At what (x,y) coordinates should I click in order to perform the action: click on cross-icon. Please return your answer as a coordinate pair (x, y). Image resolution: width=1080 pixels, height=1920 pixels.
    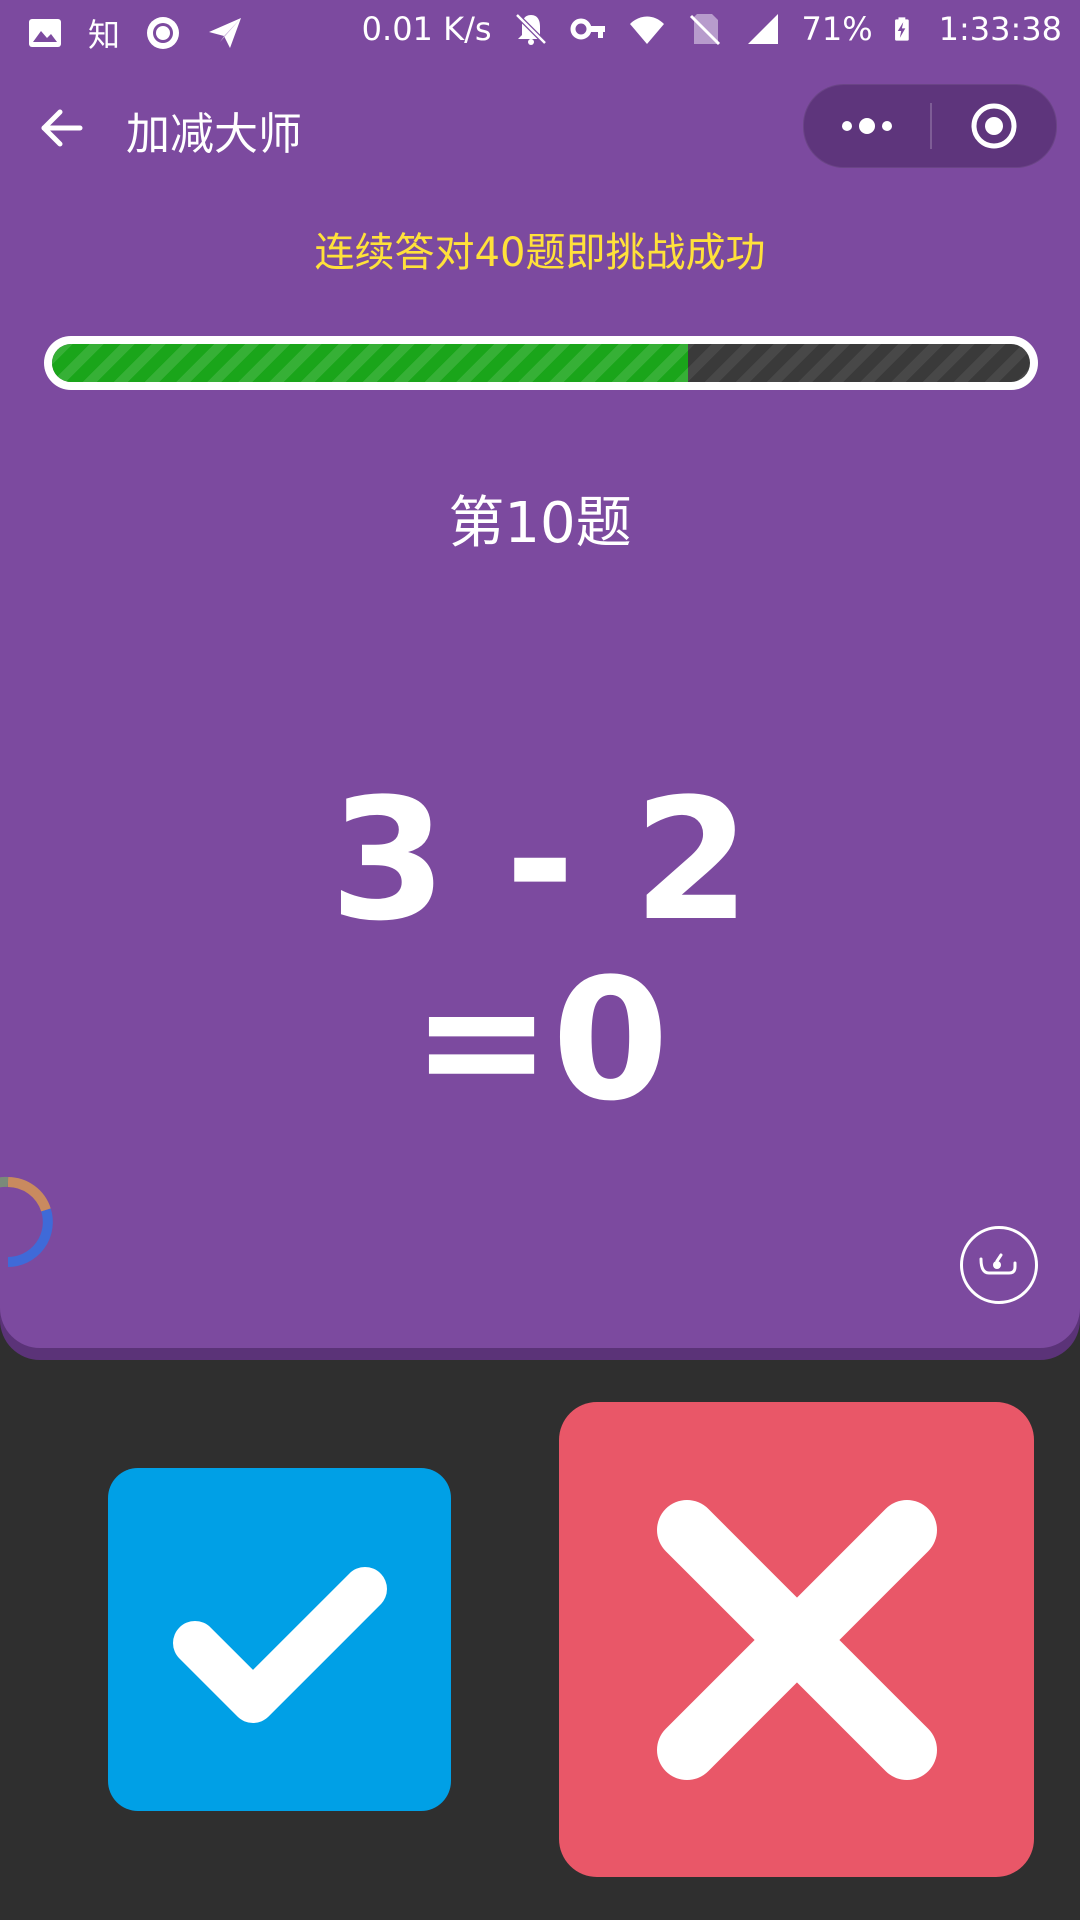
    Looking at the image, I should click on (796, 1639).